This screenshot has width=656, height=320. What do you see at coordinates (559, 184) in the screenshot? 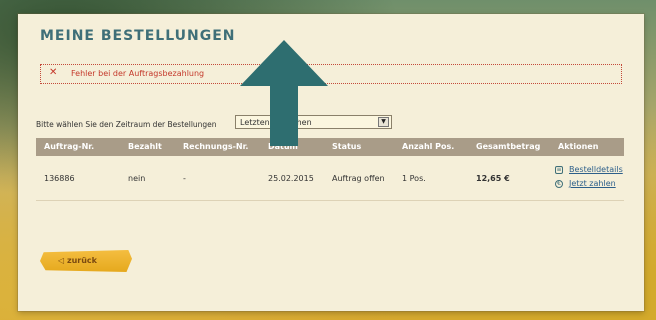
I see `pay-icon: €` at bounding box center [559, 184].